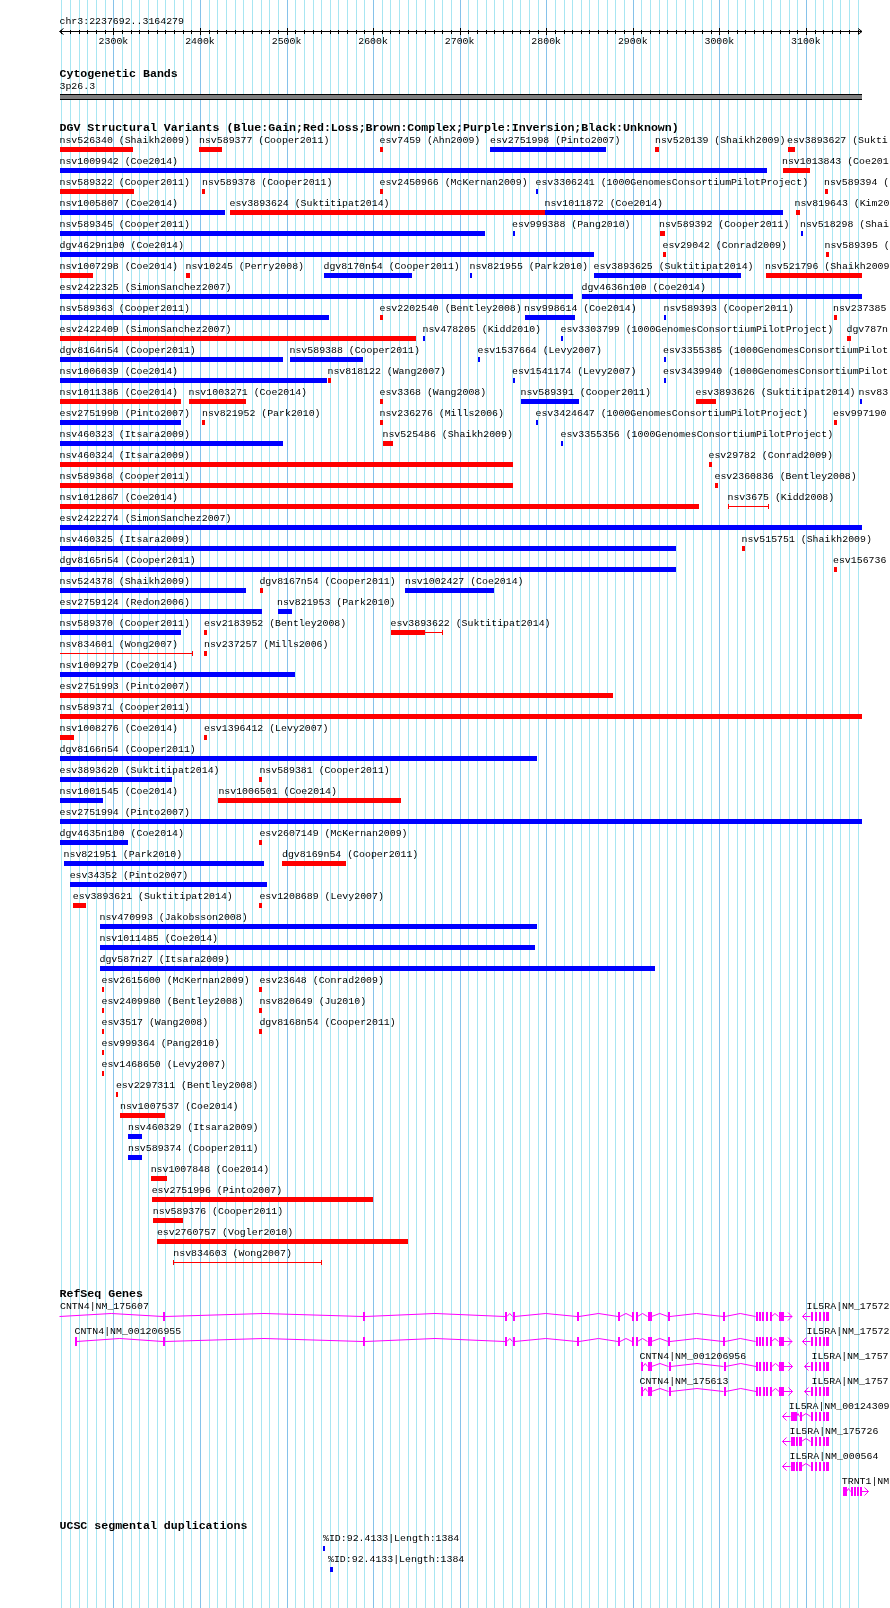 The width and height of the screenshot is (890, 1608). I want to click on variant-label: esv3306241 (1000GenomesConsortiumPilotProject), so click(672, 182).